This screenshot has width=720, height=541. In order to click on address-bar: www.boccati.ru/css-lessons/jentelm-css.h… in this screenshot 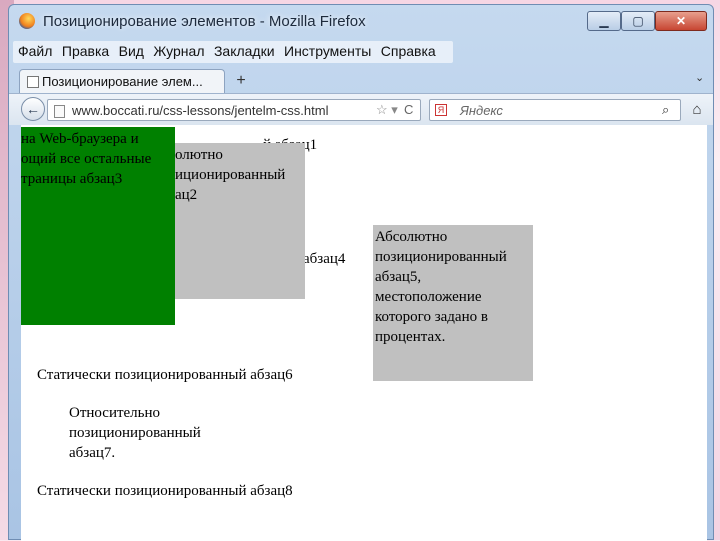, I will do `click(234, 110)`.